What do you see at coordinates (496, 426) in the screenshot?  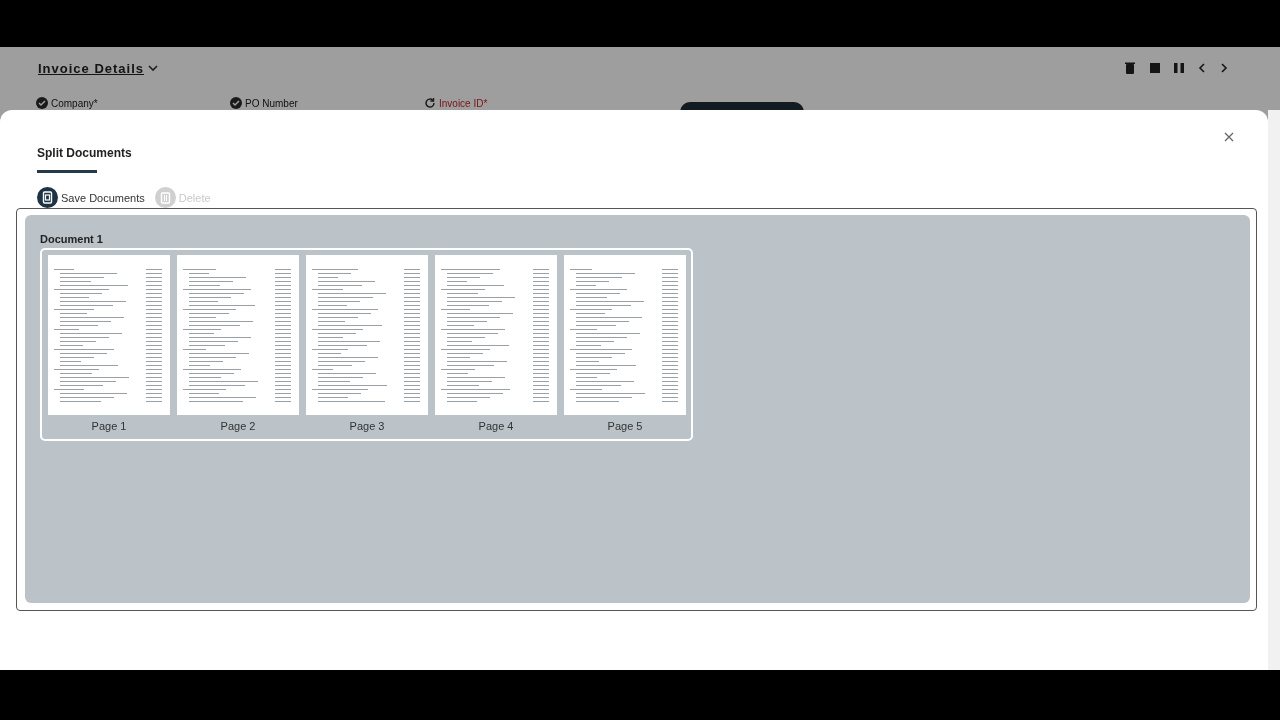 I see `page-label: Page 4` at bounding box center [496, 426].